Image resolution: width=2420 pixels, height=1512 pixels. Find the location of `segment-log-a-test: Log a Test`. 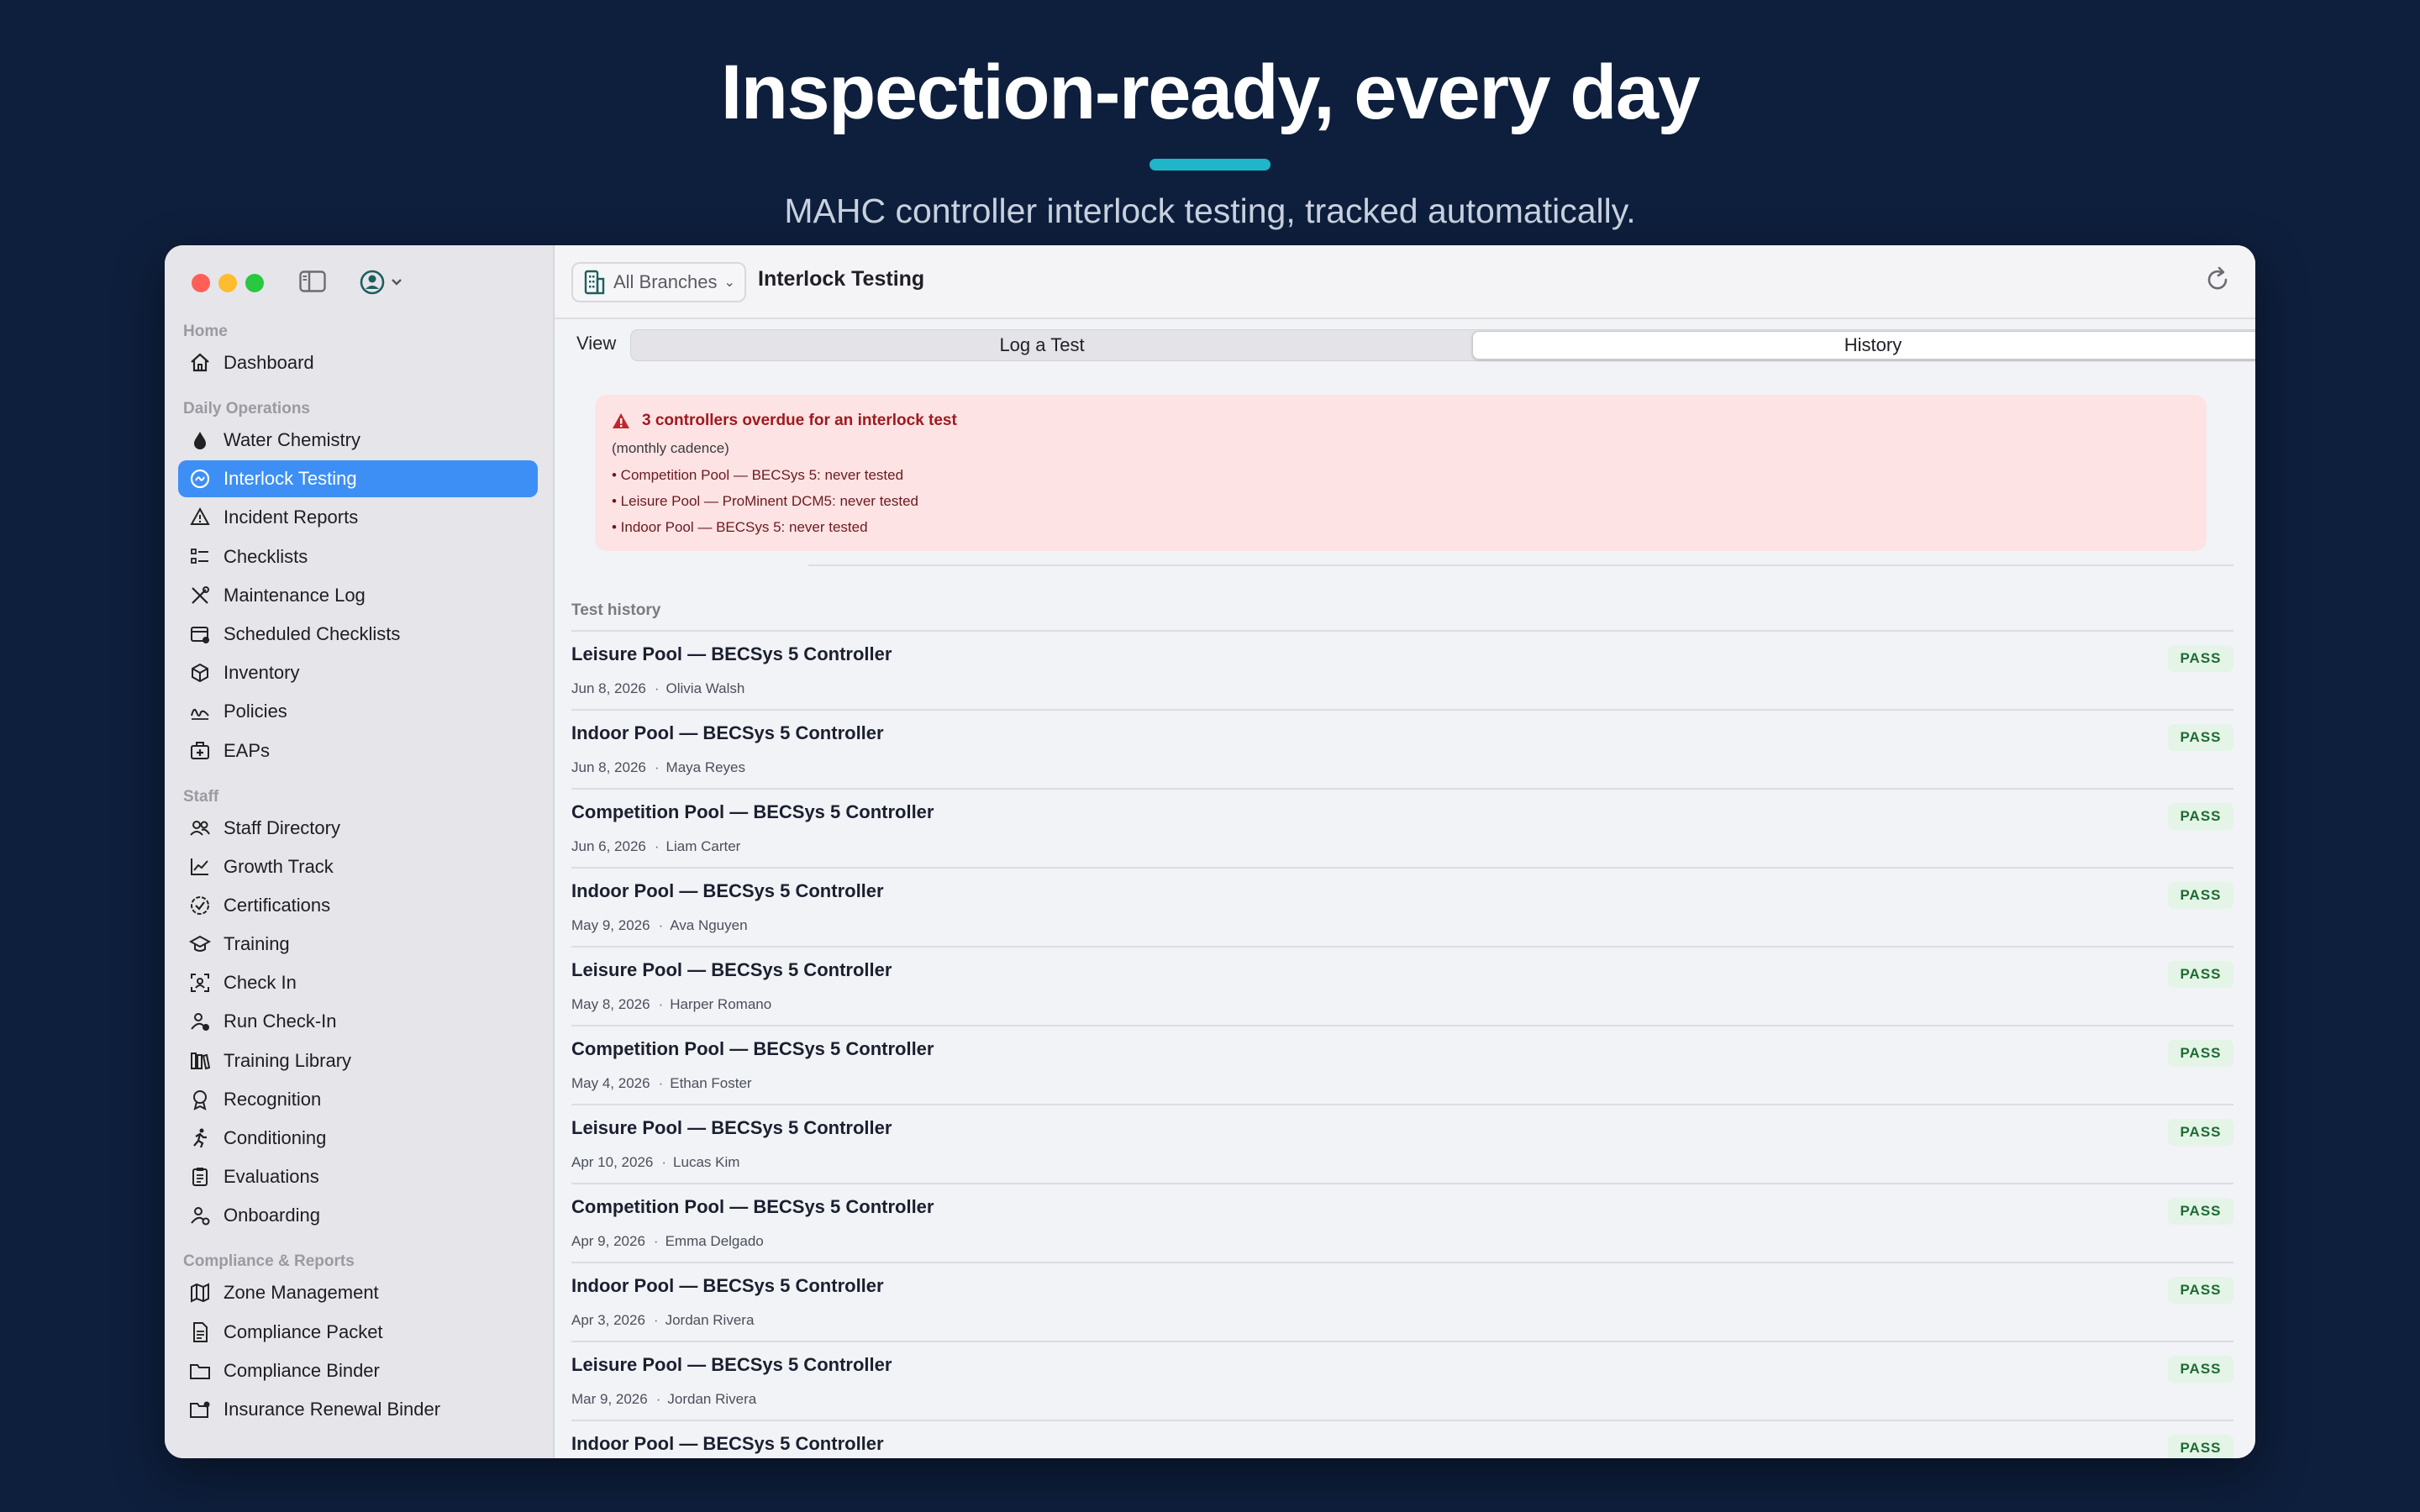

segment-log-a-test: Log a Test is located at coordinates (1042, 345).